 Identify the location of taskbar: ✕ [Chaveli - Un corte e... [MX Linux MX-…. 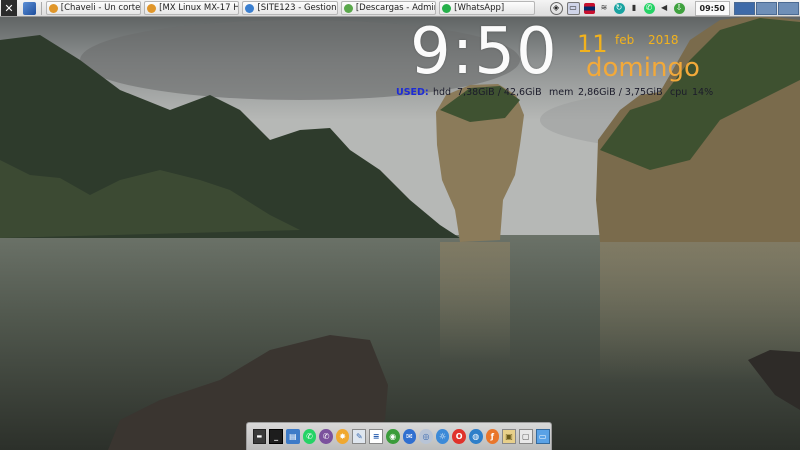
(400, 8).